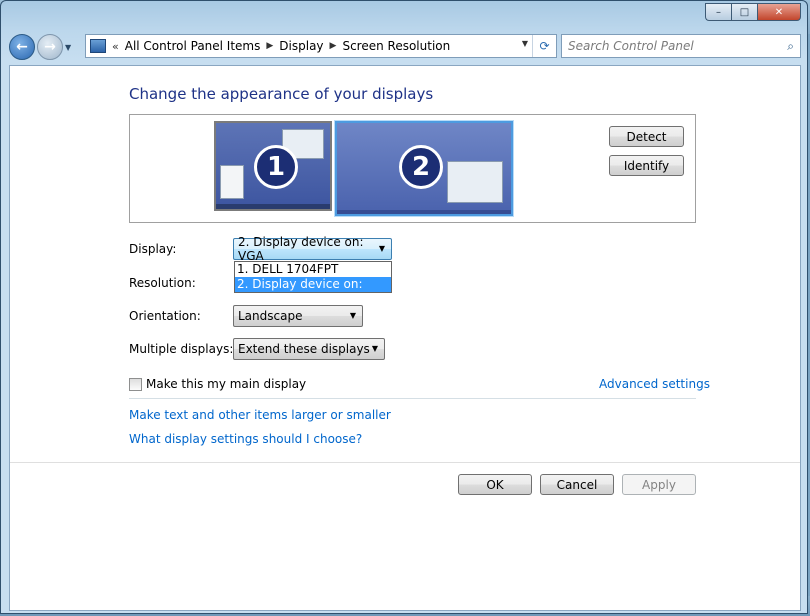  I want to click on display-label: Display:, so click(153, 249).